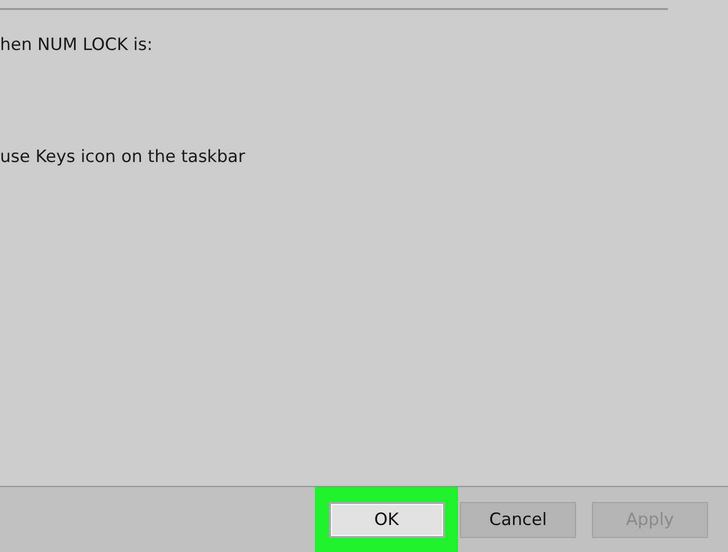  I want to click on option-text: hen NUM LOCK is:, so click(76, 45).